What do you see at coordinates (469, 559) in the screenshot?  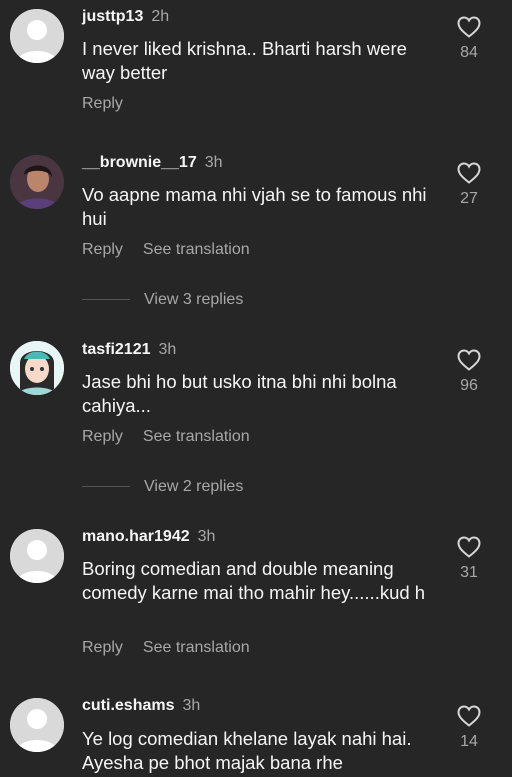 I see `like-button: 31` at bounding box center [469, 559].